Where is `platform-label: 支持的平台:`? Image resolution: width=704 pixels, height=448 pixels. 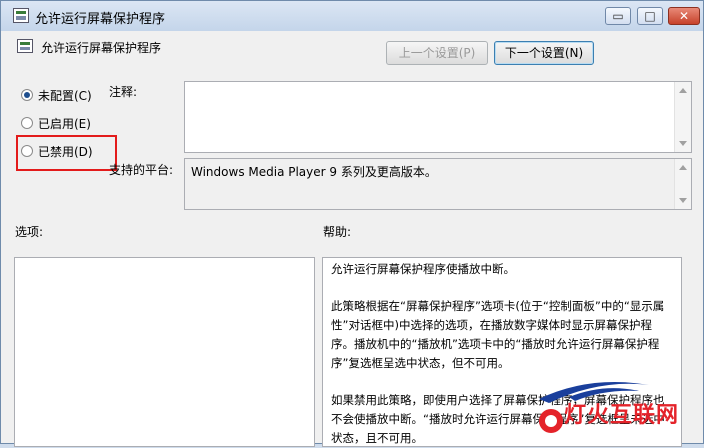 platform-label: 支持的平台: is located at coordinates (141, 170).